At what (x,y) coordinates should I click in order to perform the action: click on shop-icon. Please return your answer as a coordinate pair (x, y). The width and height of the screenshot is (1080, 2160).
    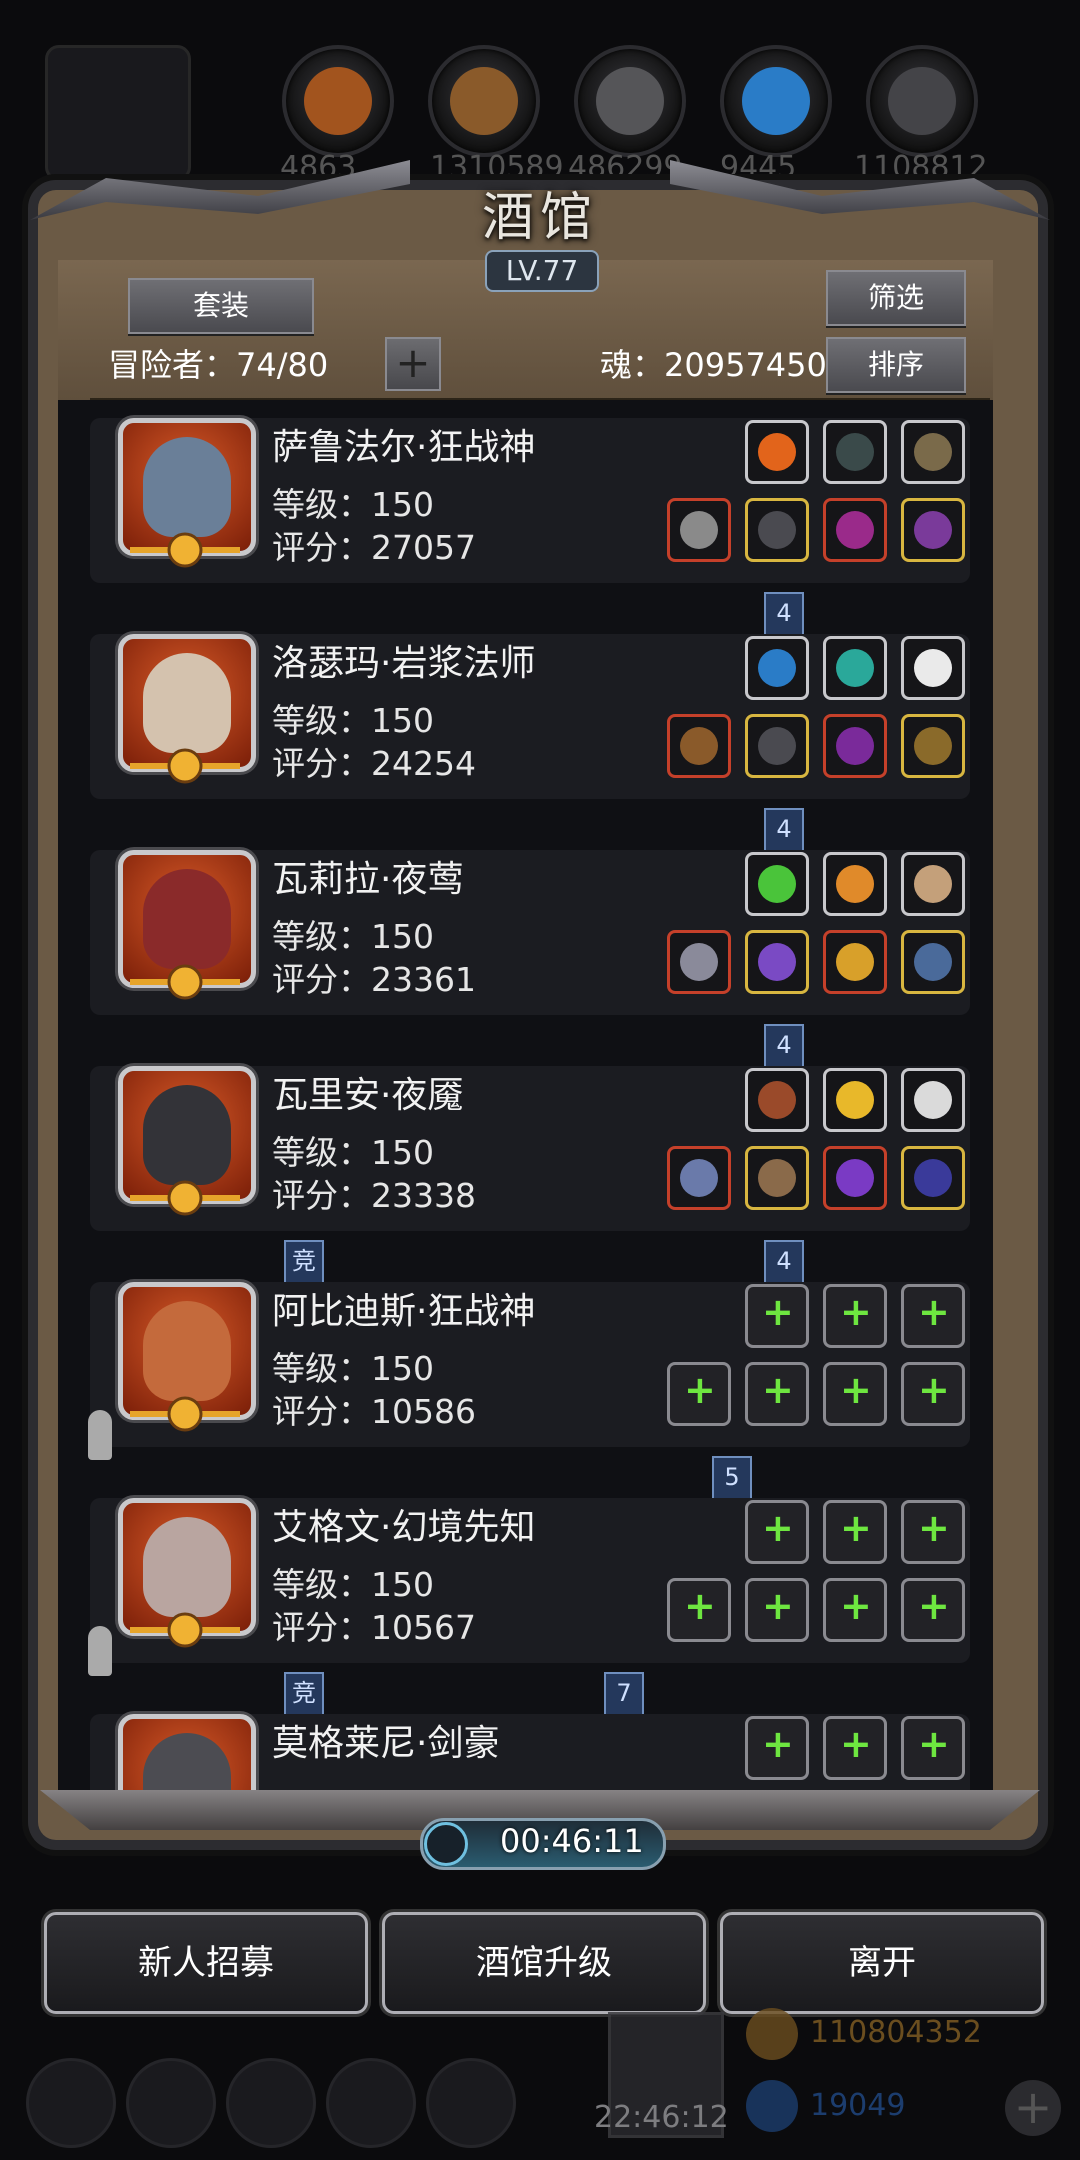
    Looking at the image, I should click on (471, 2103).